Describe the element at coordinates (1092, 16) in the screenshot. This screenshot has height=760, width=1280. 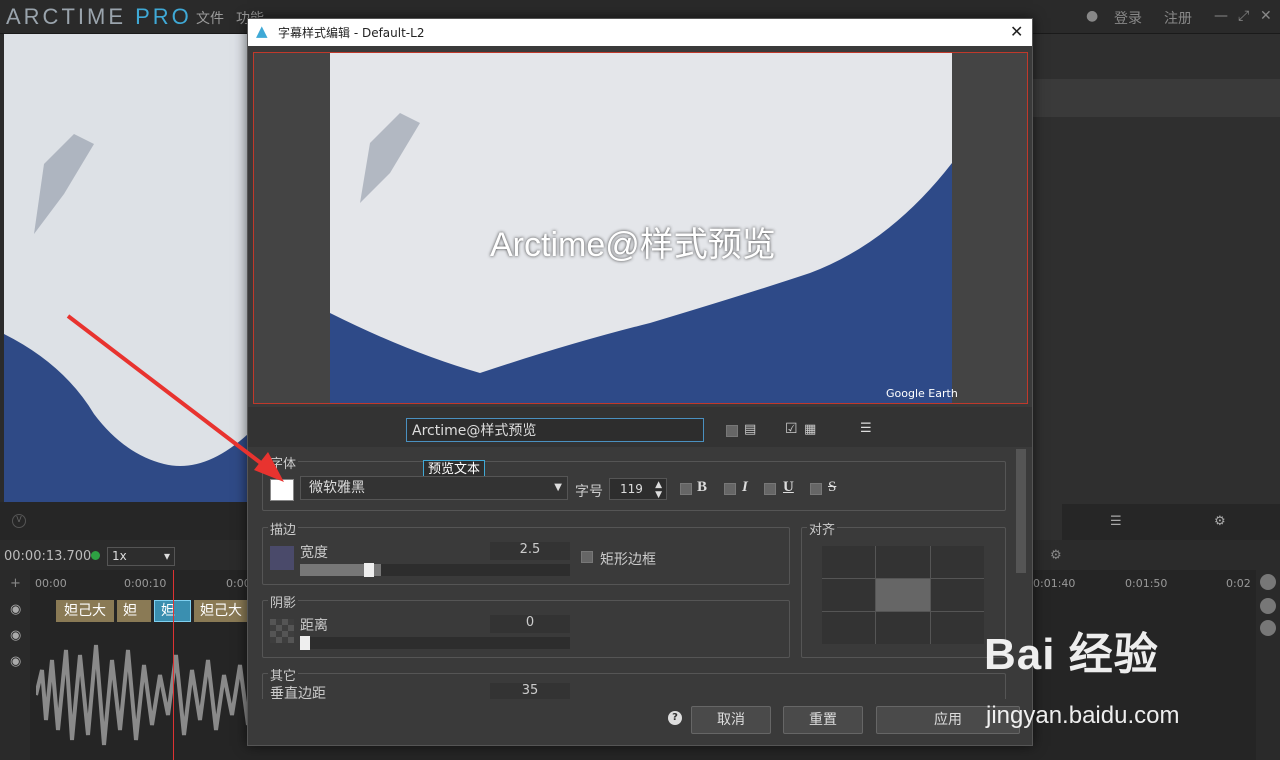
I see `user-icon: ●` at that location.